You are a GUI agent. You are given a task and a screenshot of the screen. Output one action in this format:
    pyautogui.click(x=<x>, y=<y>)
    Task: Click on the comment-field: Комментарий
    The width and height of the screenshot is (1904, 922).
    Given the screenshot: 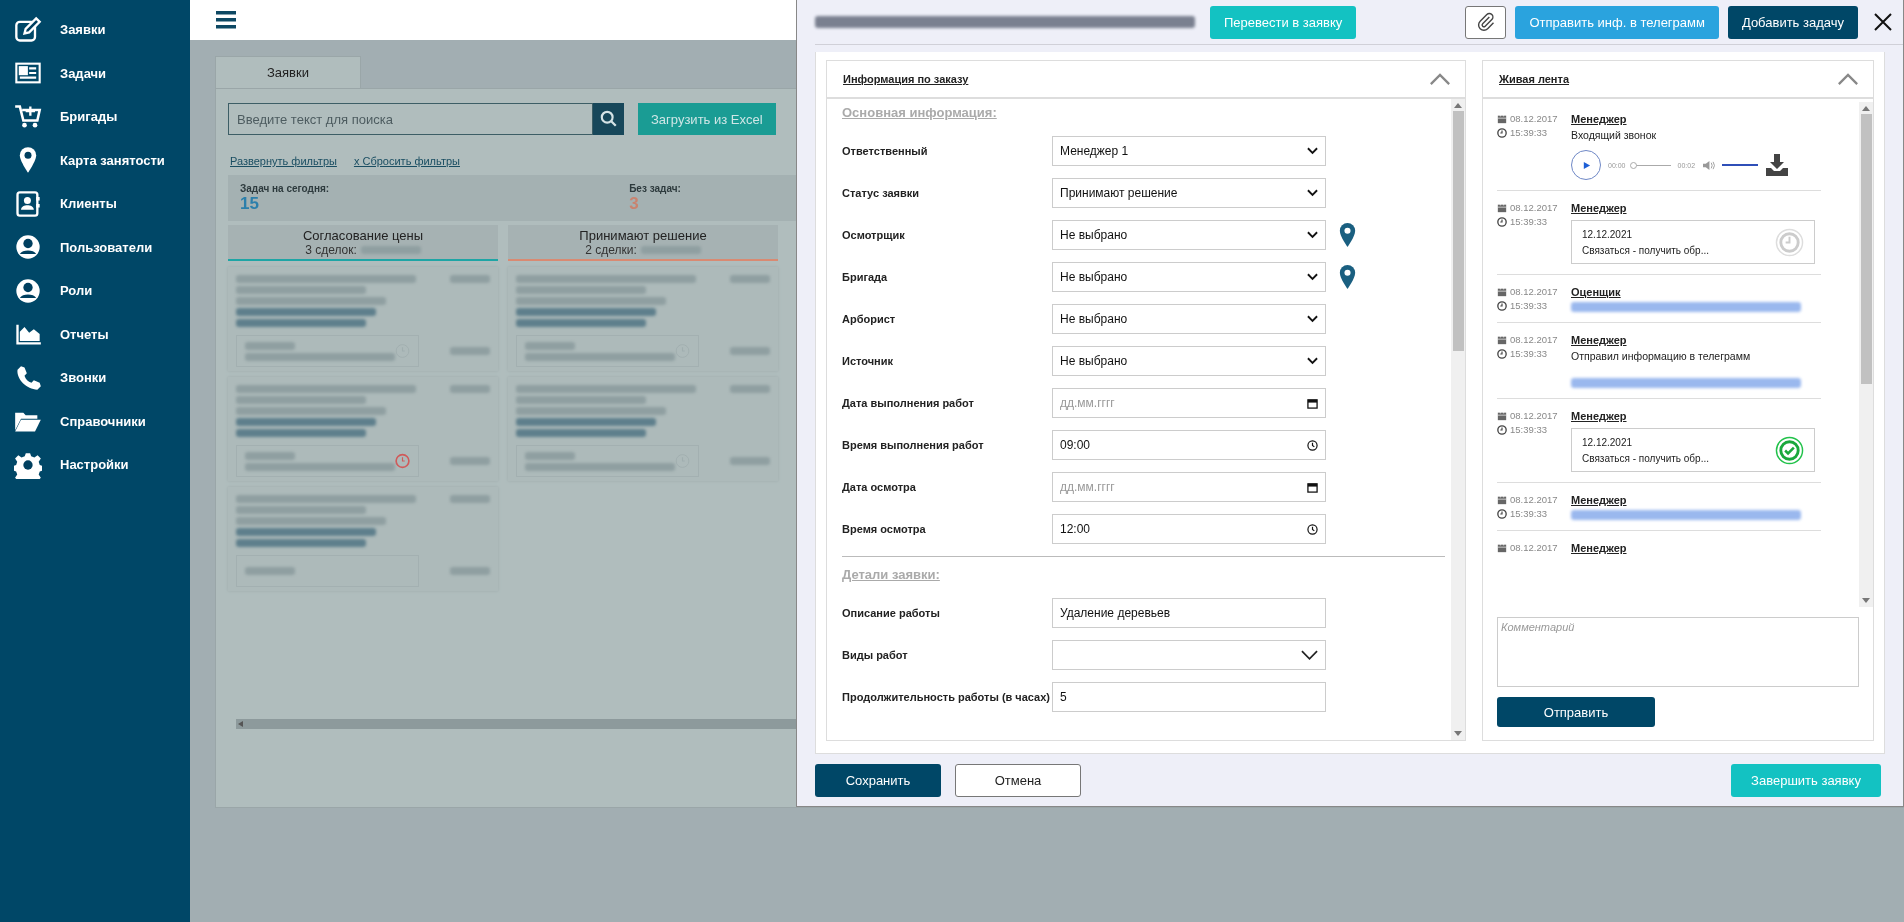 What is the action you would take?
    pyautogui.click(x=1678, y=652)
    